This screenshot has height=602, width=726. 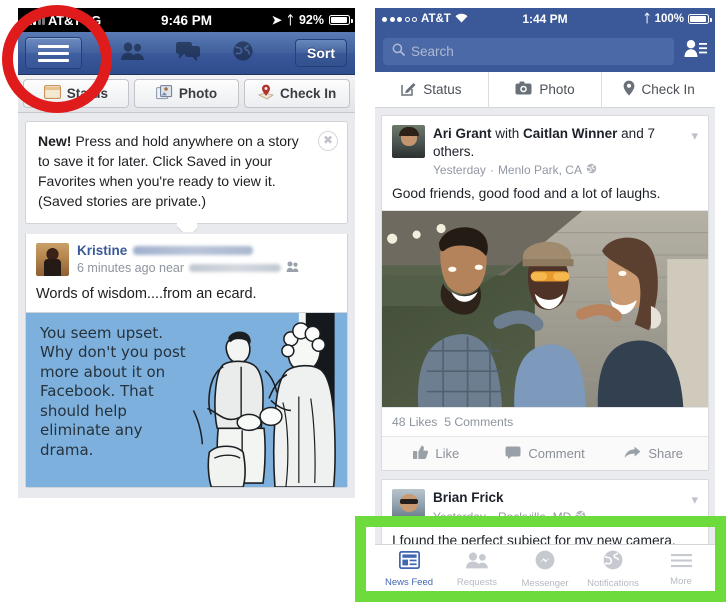 I want to click on annotation-rect-tabbar, so click(x=540, y=559).